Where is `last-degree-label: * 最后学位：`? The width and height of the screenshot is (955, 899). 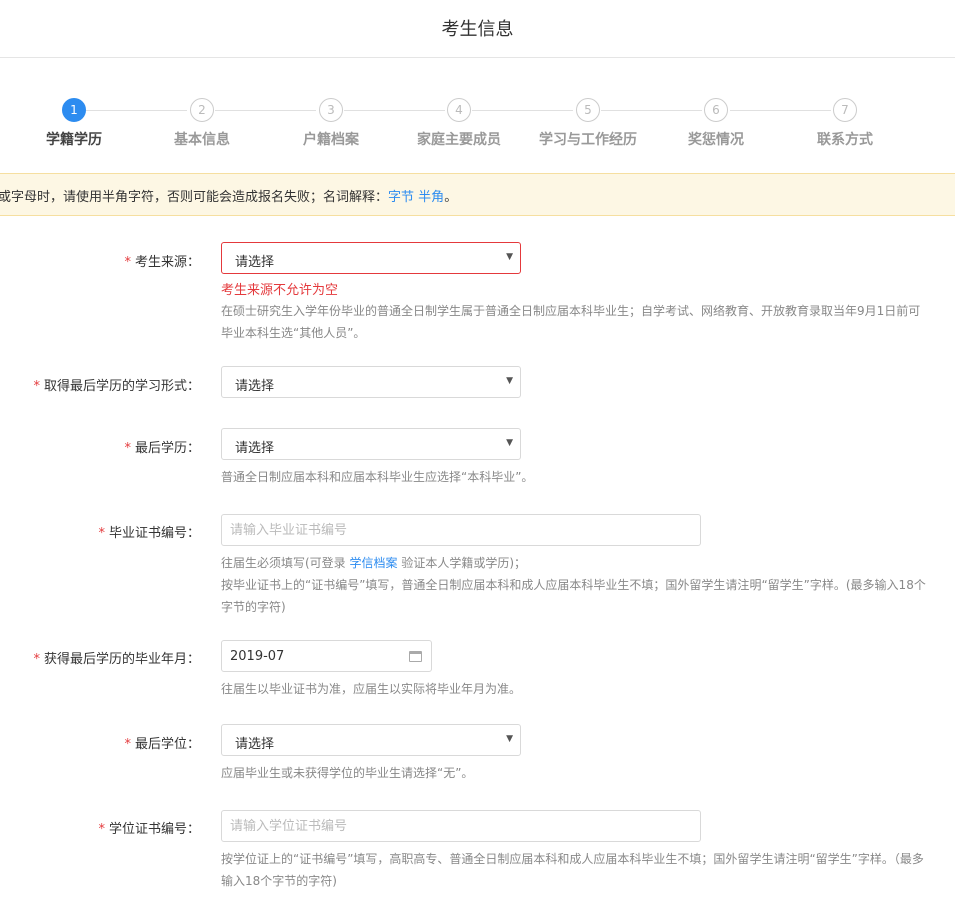 last-degree-label: * 最后学位： is located at coordinates (162, 742).